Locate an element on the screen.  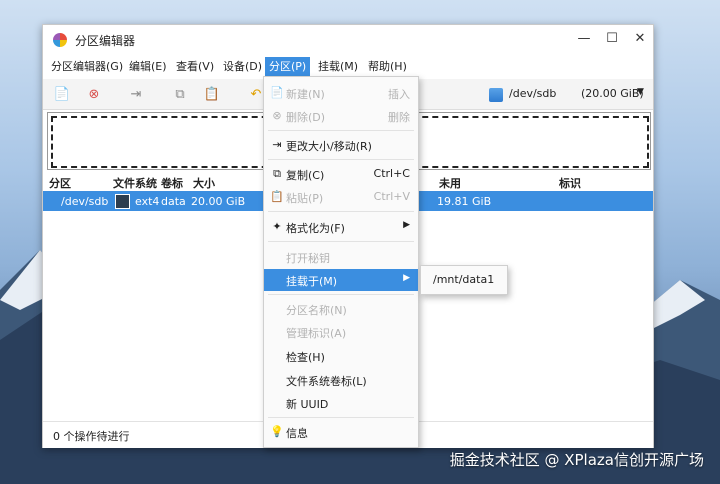
app-icon is located at coordinates (60, 40).